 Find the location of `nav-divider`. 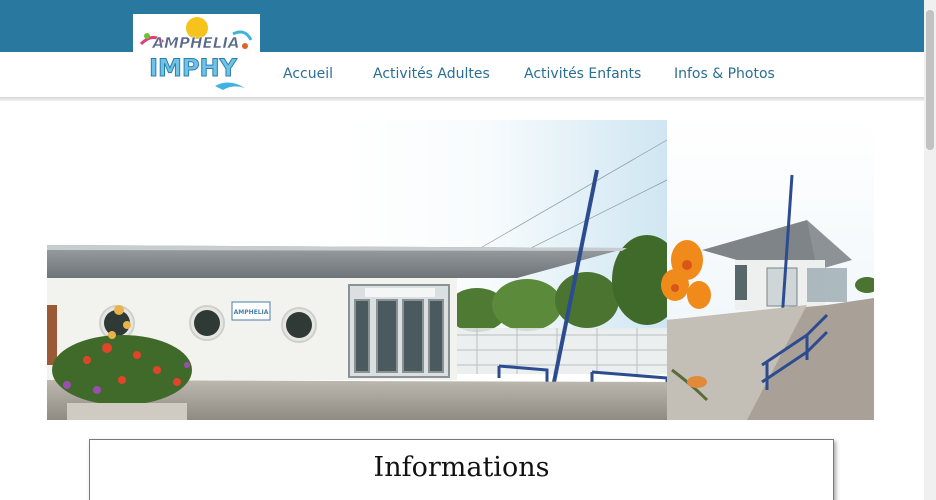

nav-divider is located at coordinates (462, 99).